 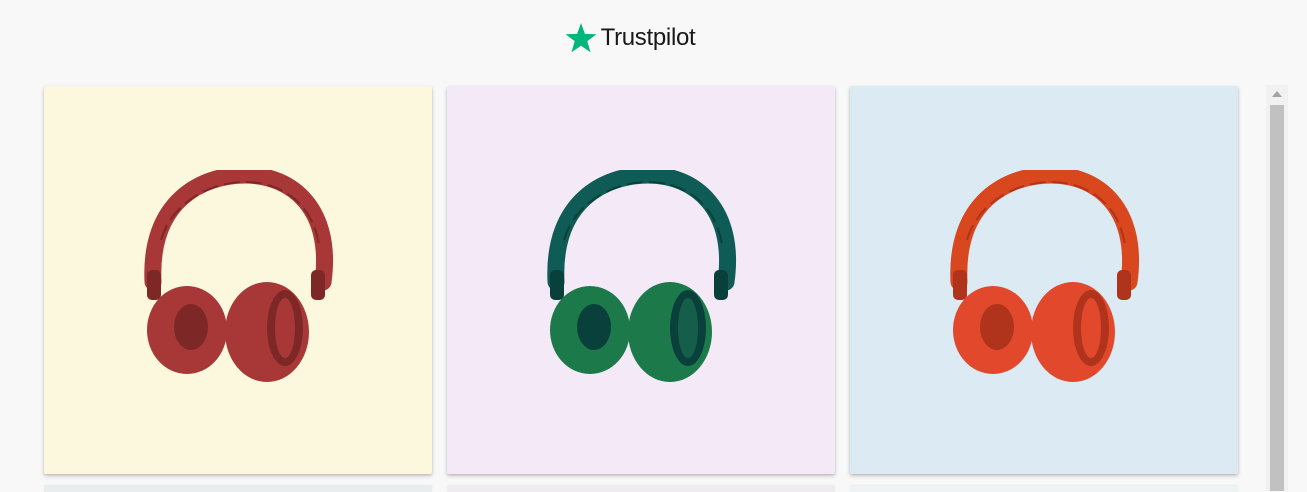 I want to click on brand-name: Trustpilot, so click(x=648, y=37).